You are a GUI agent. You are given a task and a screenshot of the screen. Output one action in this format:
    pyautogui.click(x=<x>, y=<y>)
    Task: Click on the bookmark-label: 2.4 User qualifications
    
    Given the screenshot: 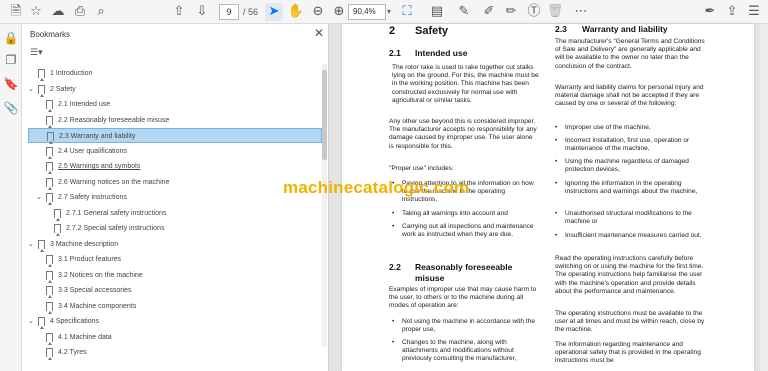 What is the action you would take?
    pyautogui.click(x=92, y=151)
    